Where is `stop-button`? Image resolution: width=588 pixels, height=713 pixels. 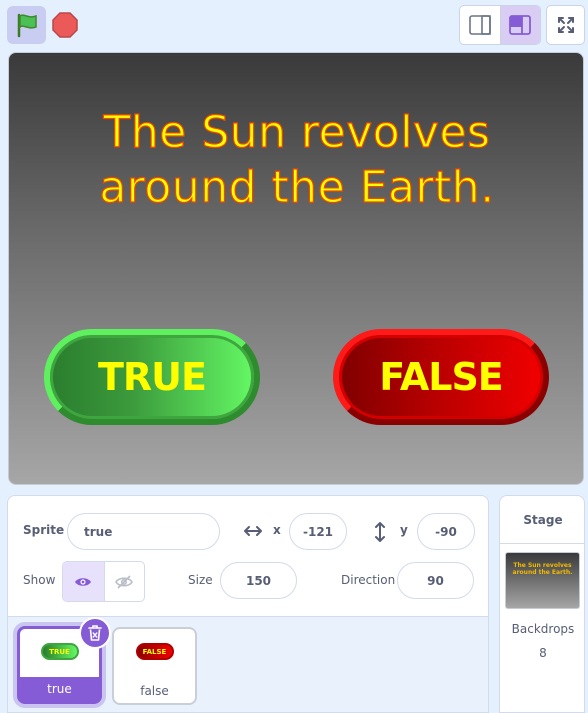 stop-button is located at coordinates (65, 25).